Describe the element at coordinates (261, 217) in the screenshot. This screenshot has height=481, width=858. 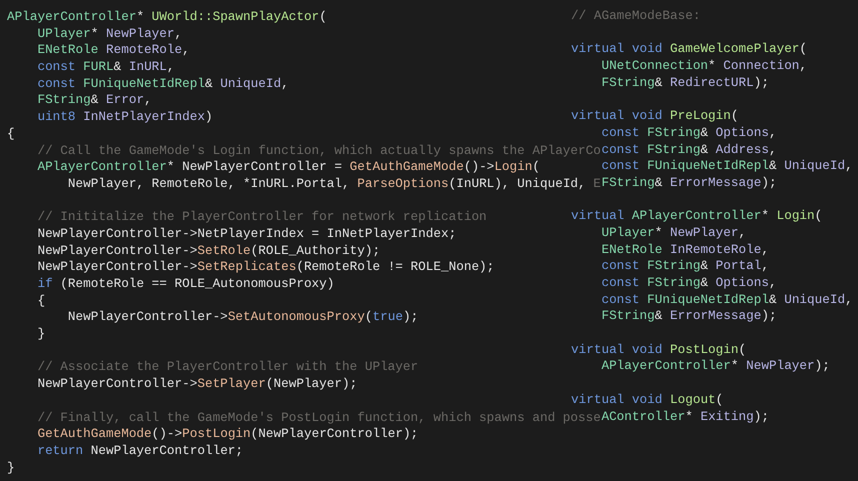
I see `code-line: // Inititalize the PlayerController for network replication` at that location.